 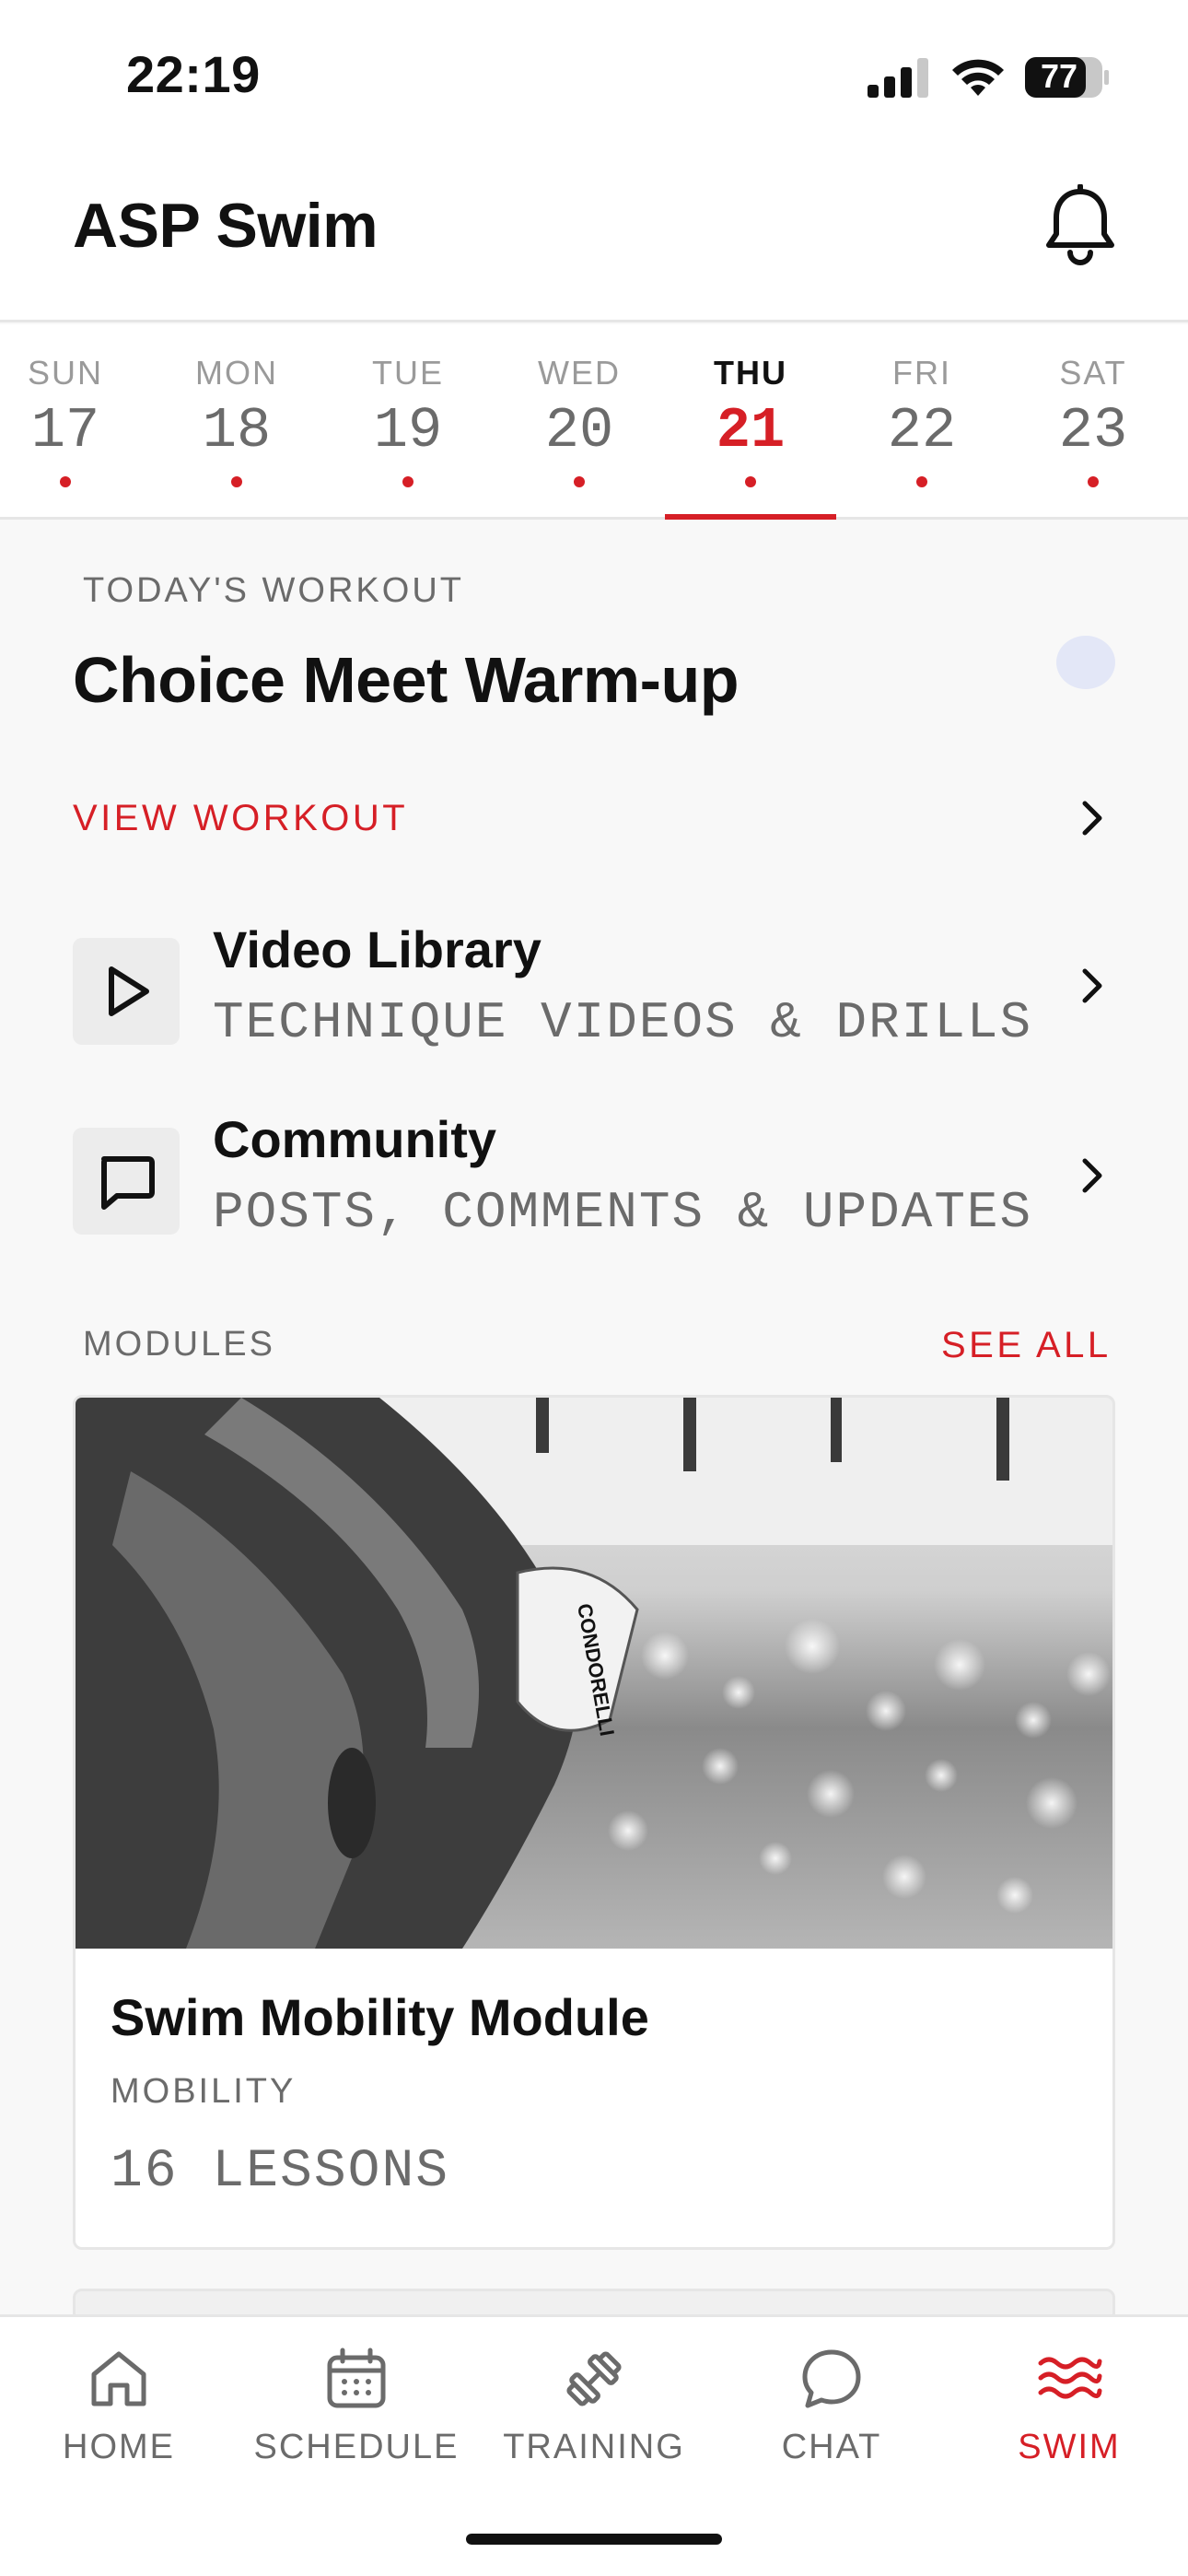 What do you see at coordinates (179, 1344) in the screenshot?
I see `modules-label: MODULES` at bounding box center [179, 1344].